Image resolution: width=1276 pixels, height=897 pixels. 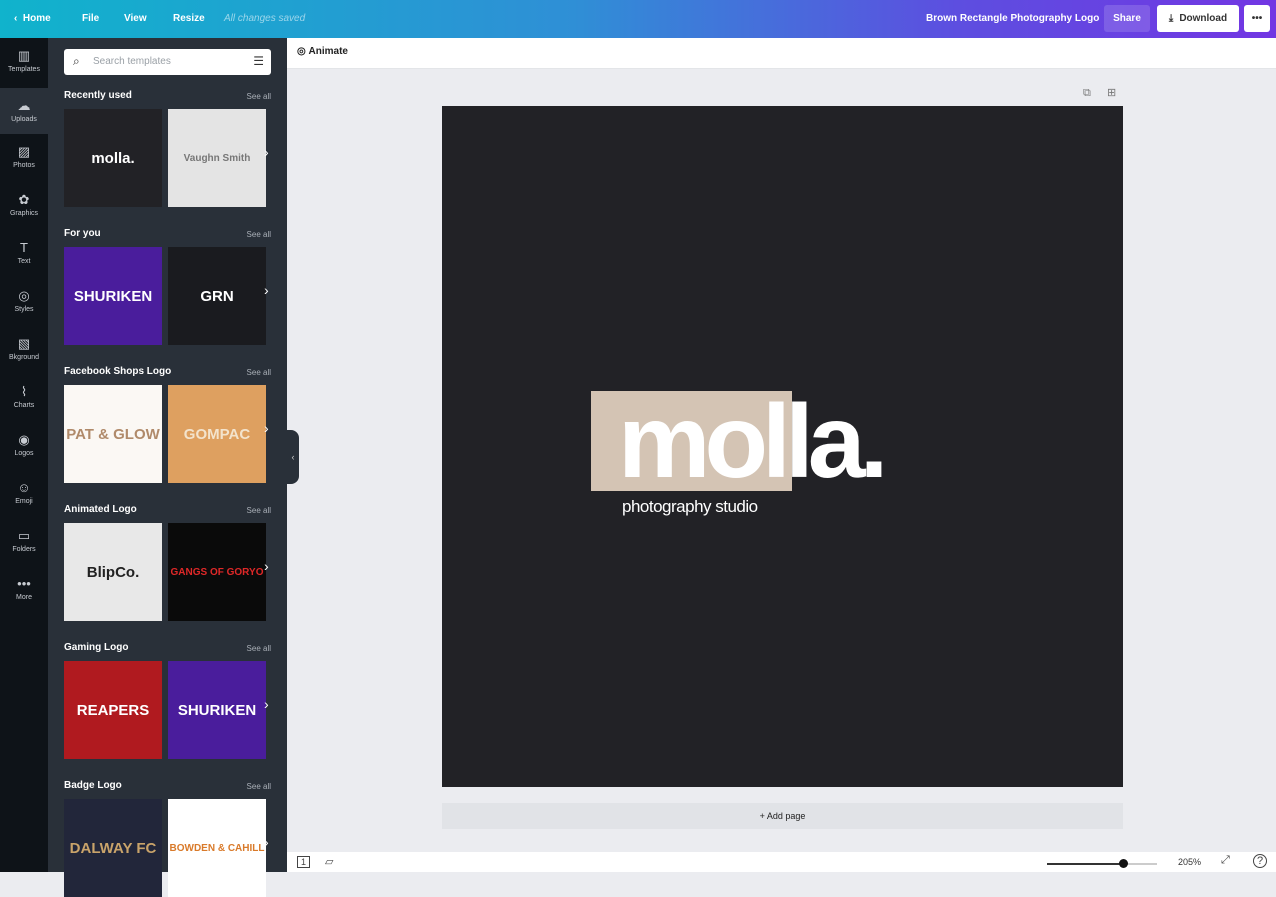 I want to click on template-text: GOMPAC, so click(x=217, y=434).